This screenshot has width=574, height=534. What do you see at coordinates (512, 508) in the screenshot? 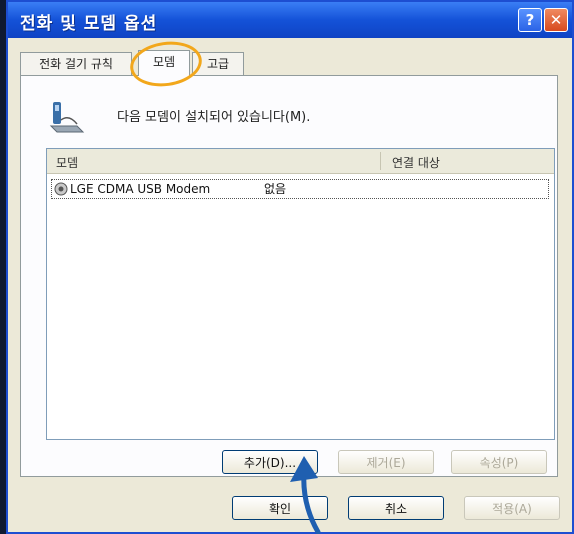
I see `apply-button: 적용(A)` at bounding box center [512, 508].